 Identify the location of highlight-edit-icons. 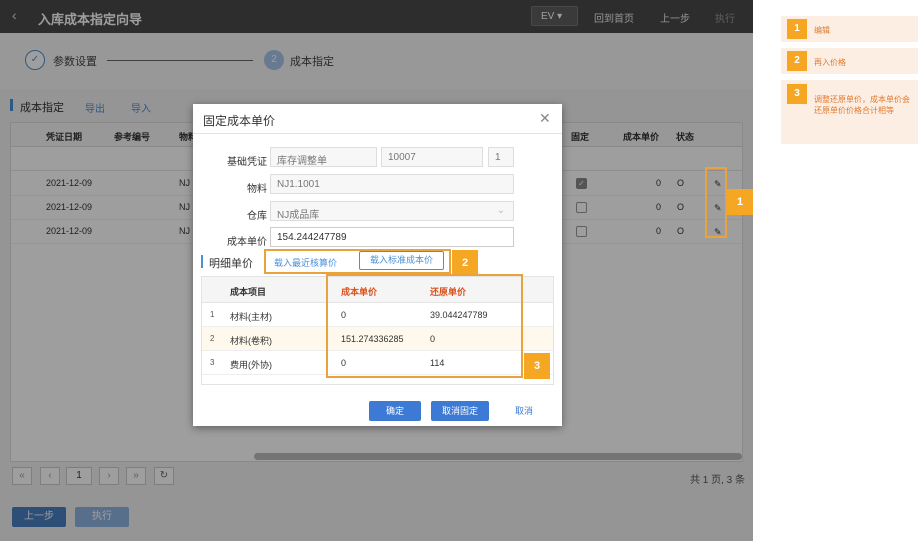
(716, 202).